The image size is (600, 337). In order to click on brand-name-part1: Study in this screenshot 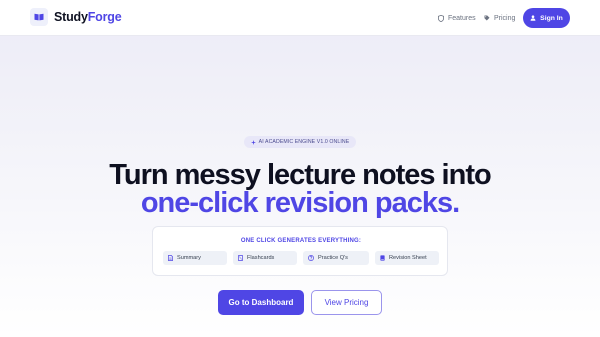, I will do `click(71, 17)`.